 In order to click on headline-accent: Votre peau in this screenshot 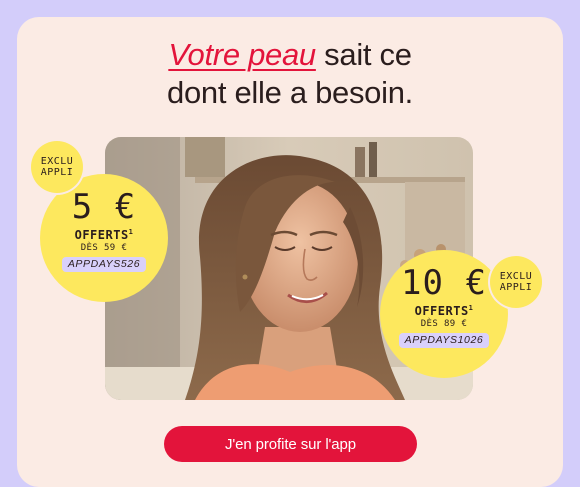, I will do `click(242, 54)`.